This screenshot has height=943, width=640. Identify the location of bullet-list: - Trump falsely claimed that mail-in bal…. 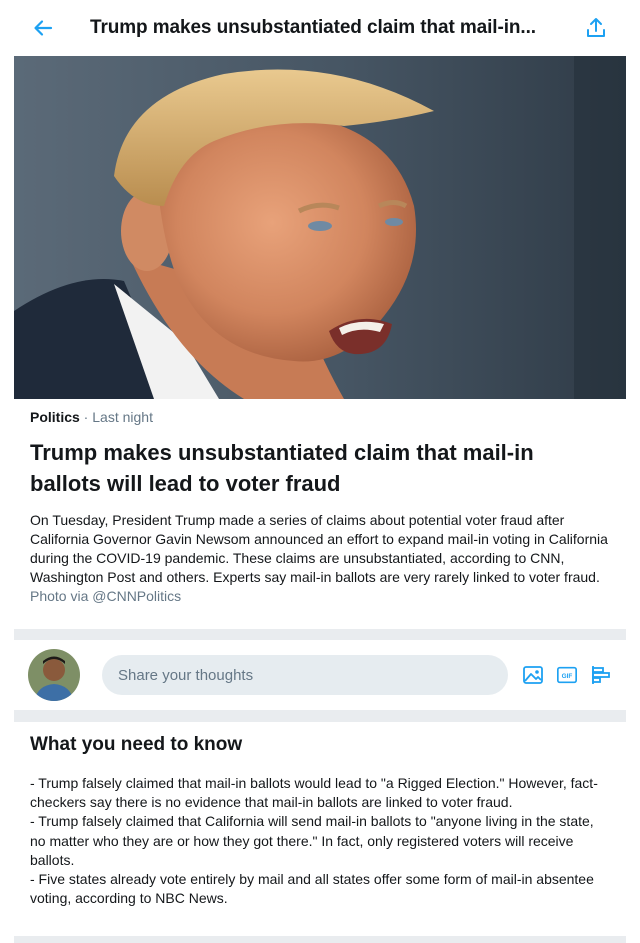
(320, 841).